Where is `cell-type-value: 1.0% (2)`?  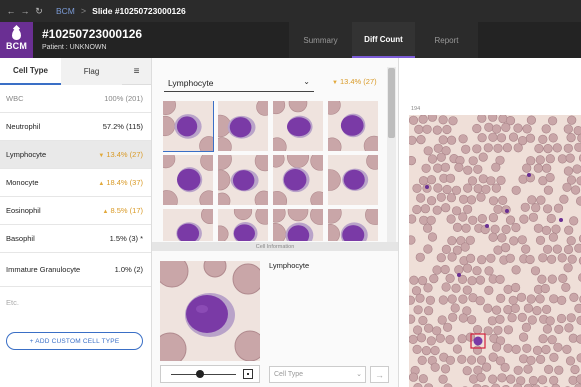 cell-type-value: 1.0% (2) is located at coordinates (128, 269).